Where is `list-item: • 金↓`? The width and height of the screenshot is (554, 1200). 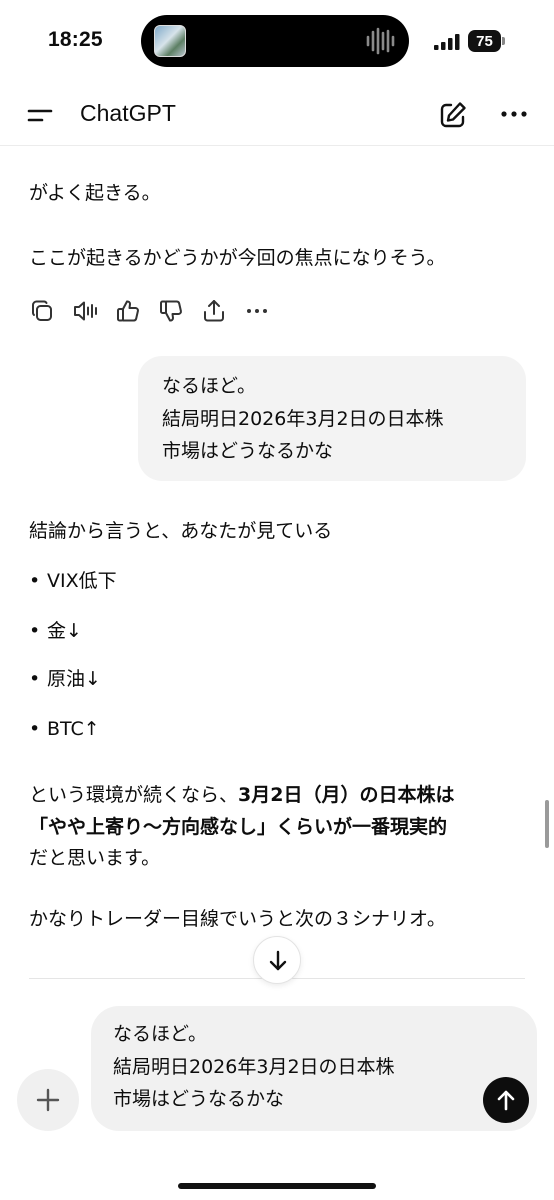
list-item: • 金↓ is located at coordinates (55, 631).